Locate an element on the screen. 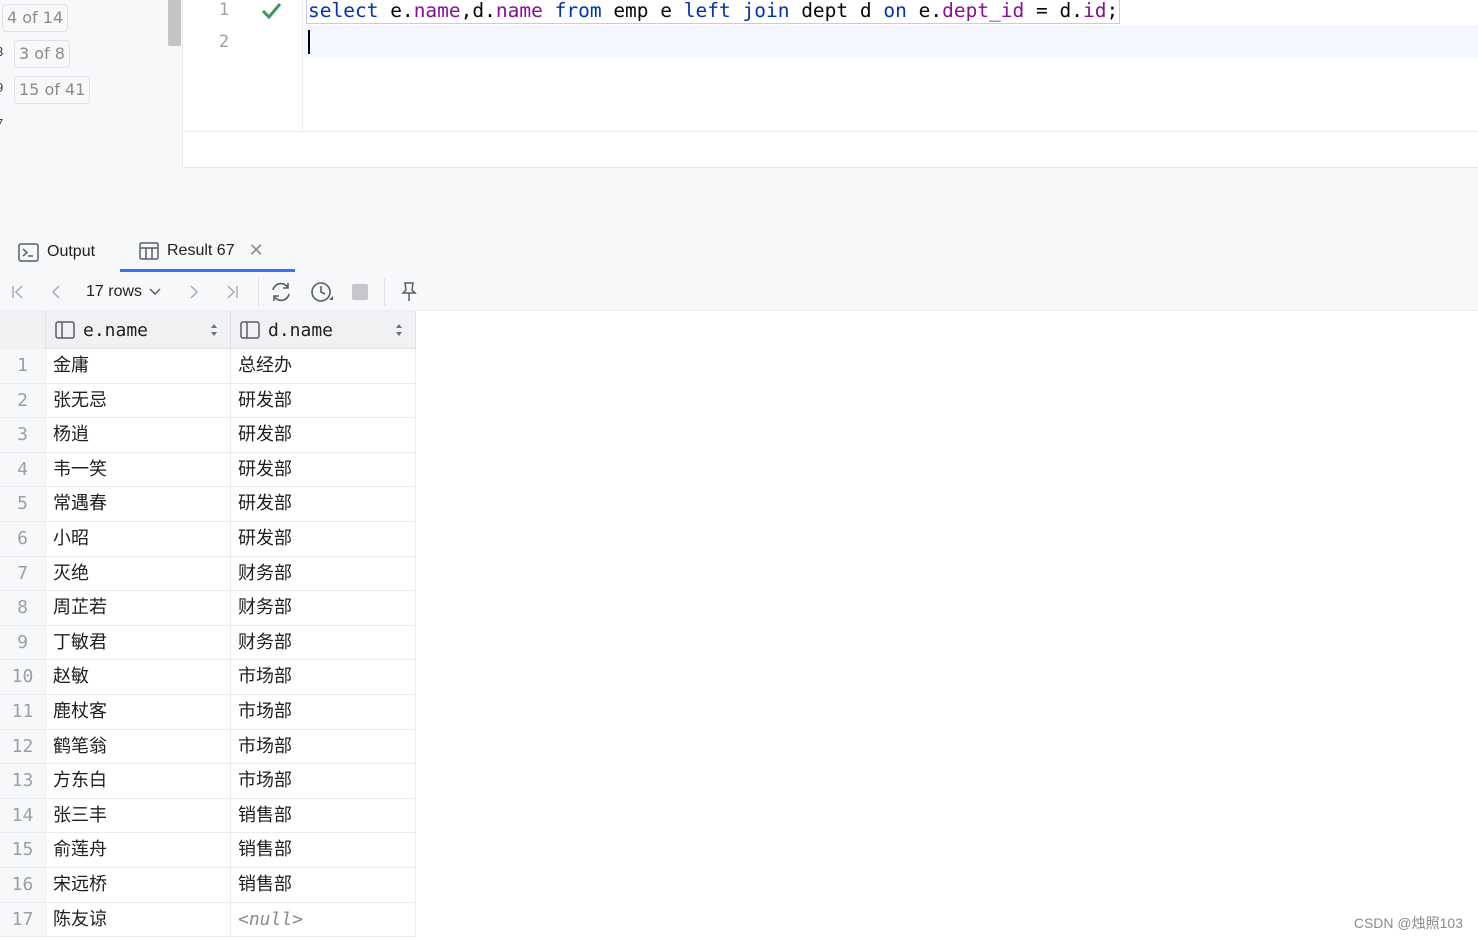  cell-e-name: 杨逍 is located at coordinates (139, 435).